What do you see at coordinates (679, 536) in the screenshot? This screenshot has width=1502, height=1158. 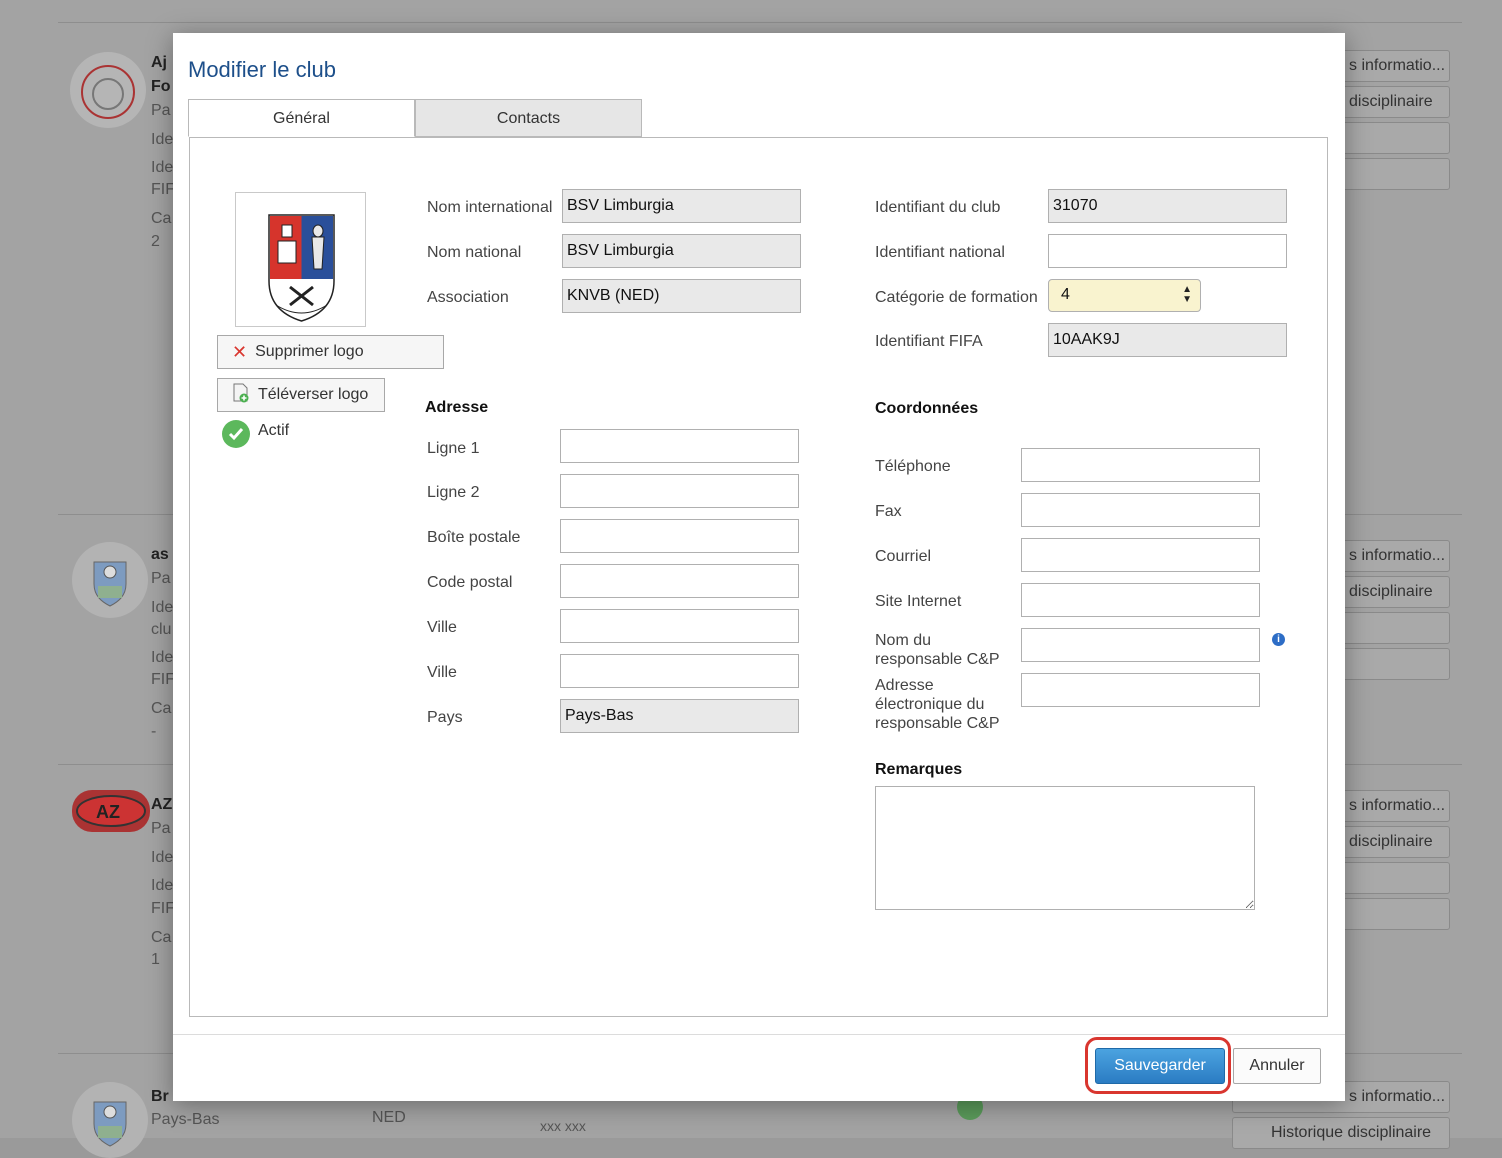 I see `po-box-field` at bounding box center [679, 536].